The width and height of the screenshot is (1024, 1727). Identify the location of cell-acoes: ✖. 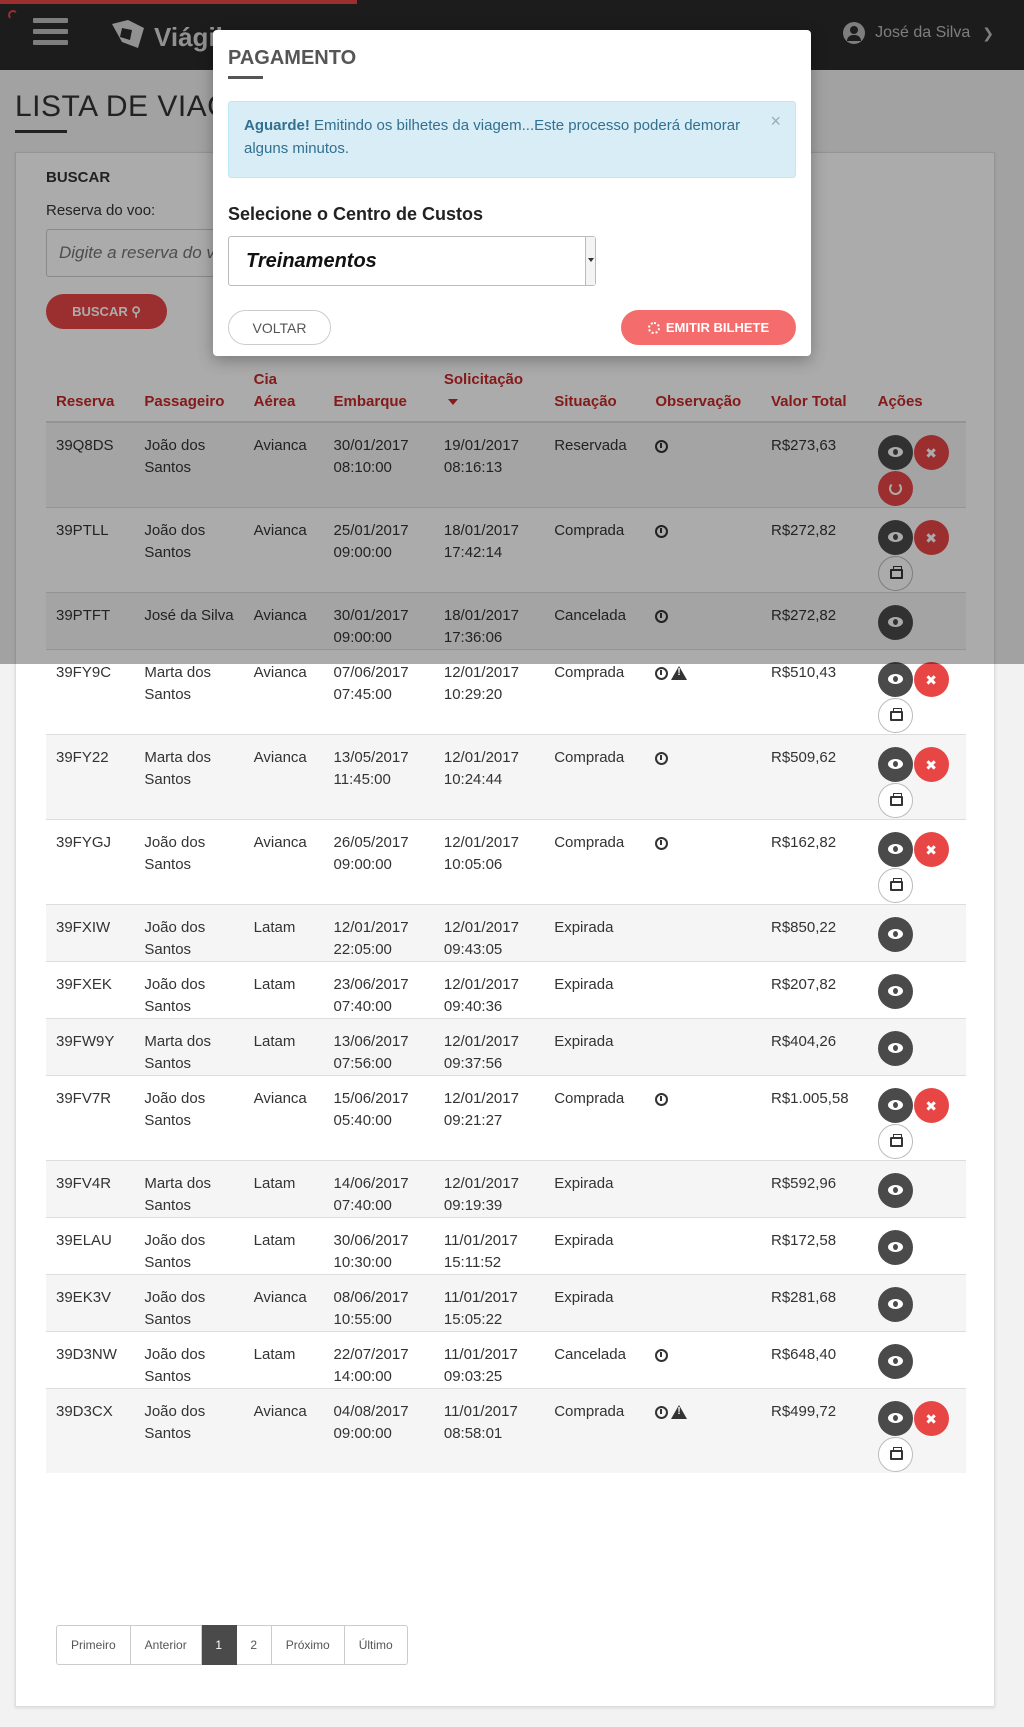
(916, 1430).